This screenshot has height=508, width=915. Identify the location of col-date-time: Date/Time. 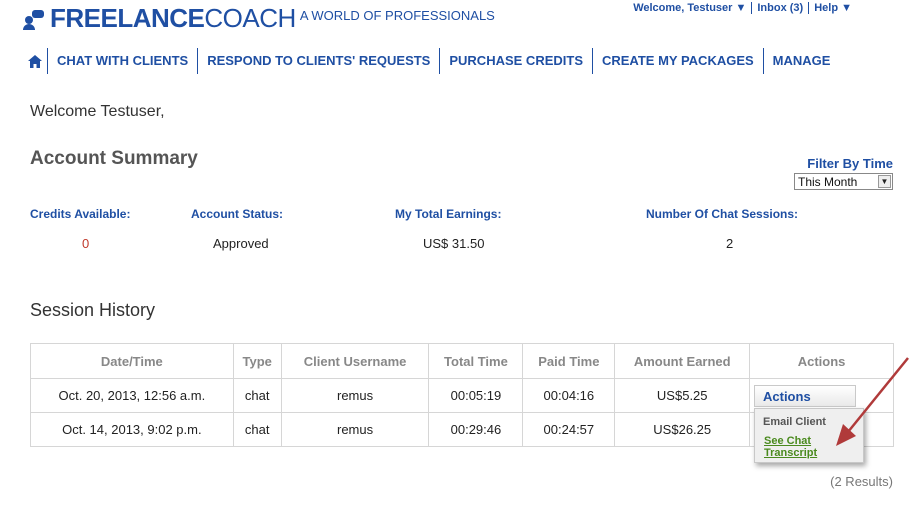
(132, 361).